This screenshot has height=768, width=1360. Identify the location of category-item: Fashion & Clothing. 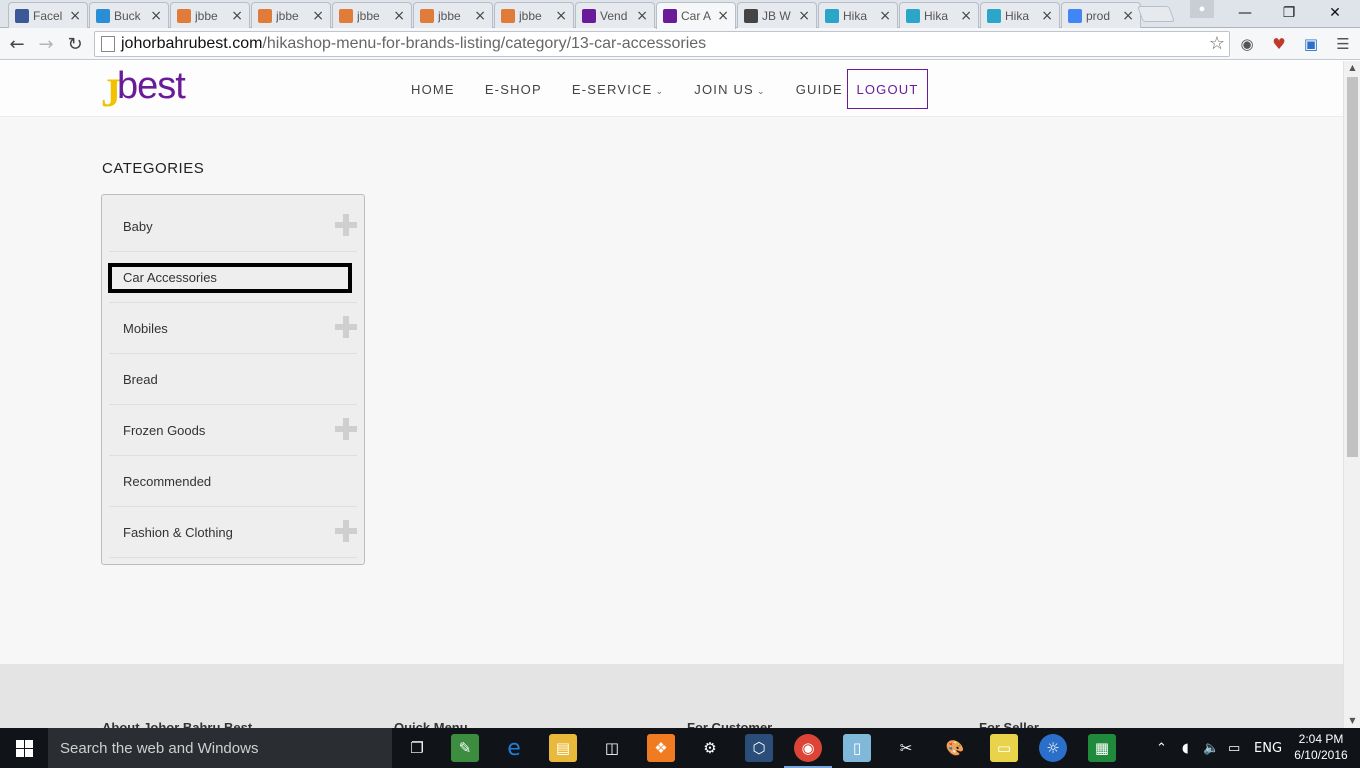
(233, 532).